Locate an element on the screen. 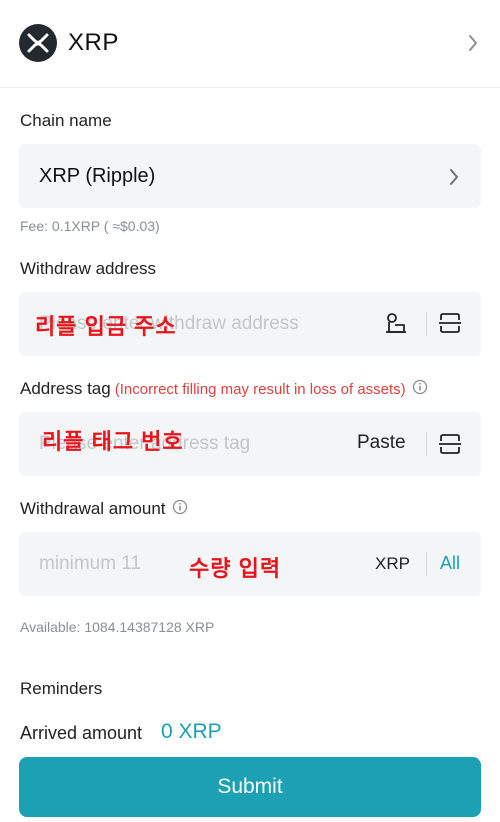  withdraw-address-label: Withdraw address is located at coordinates (88, 268).